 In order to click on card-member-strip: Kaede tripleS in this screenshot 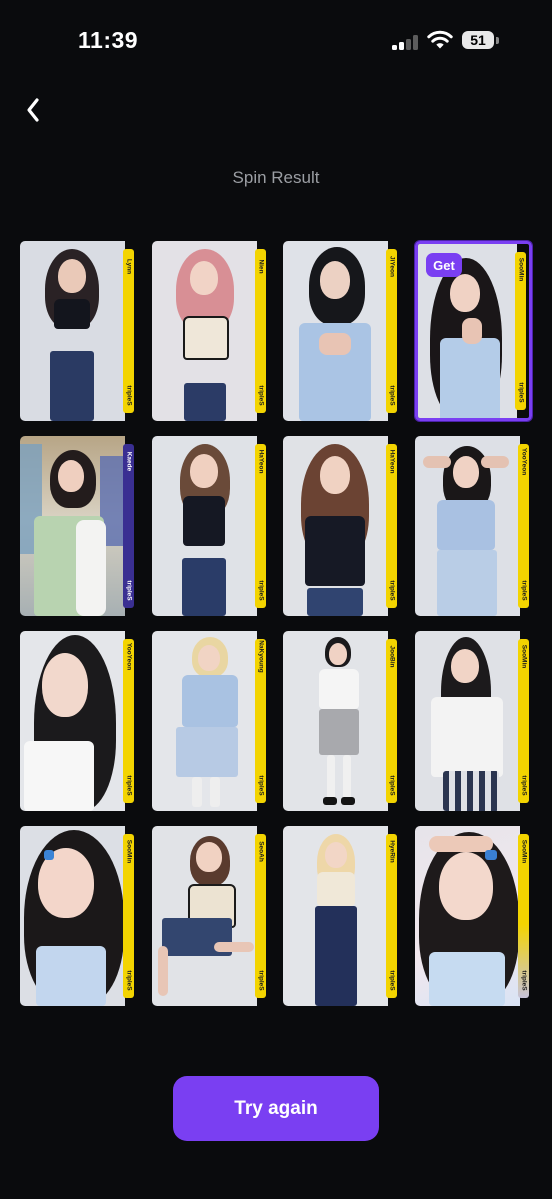, I will do `click(128, 526)`.